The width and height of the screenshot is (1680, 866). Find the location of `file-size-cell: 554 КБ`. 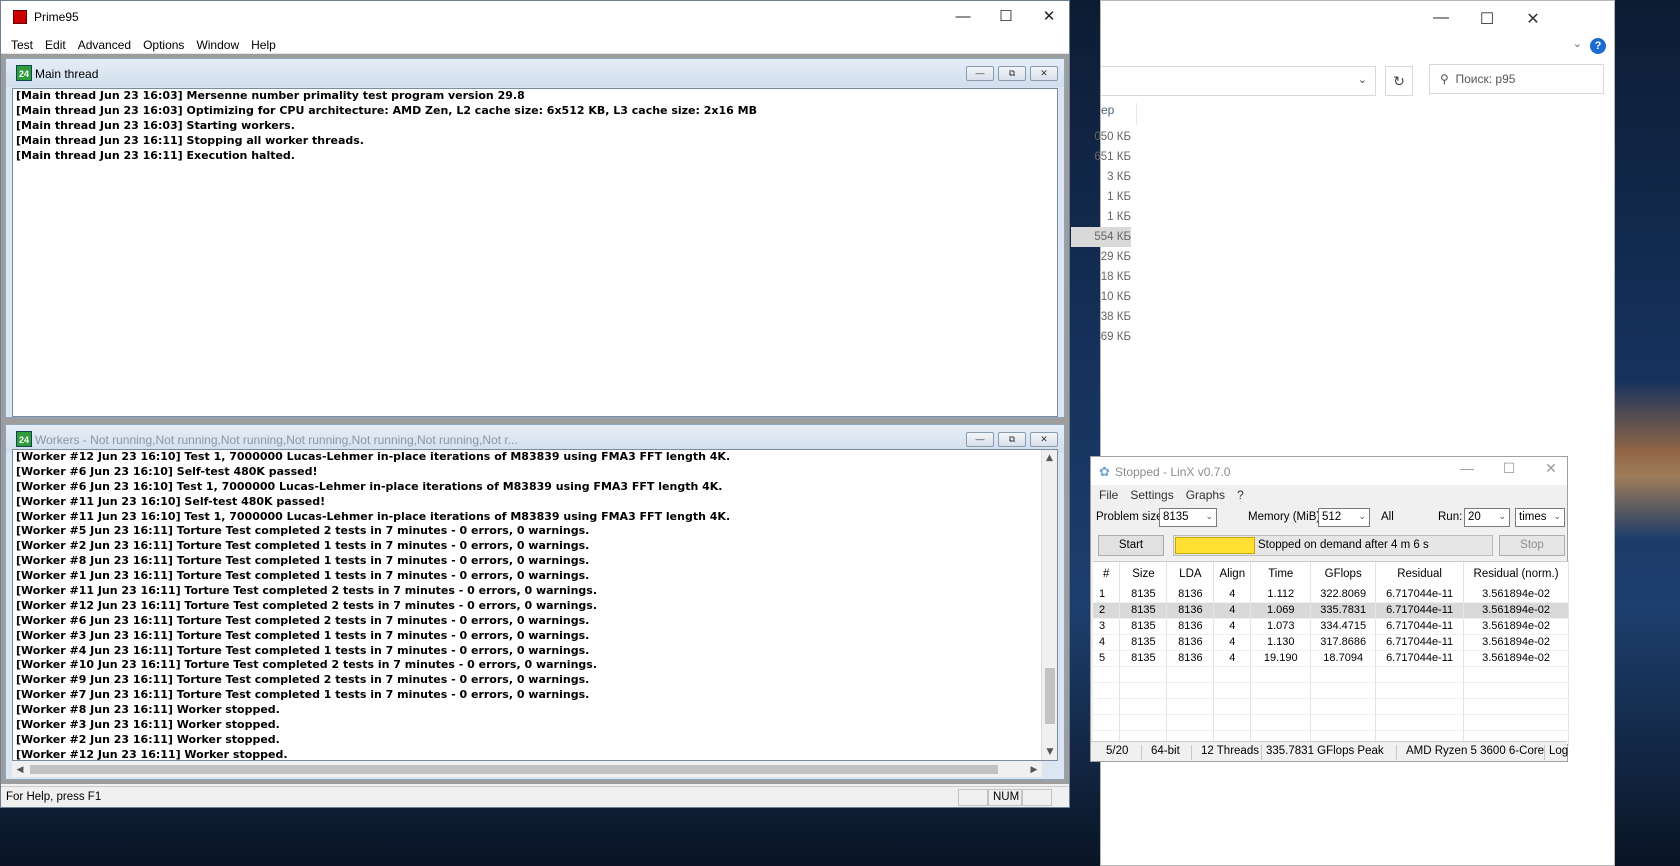

file-size-cell: 554 КБ is located at coordinates (1101, 237).